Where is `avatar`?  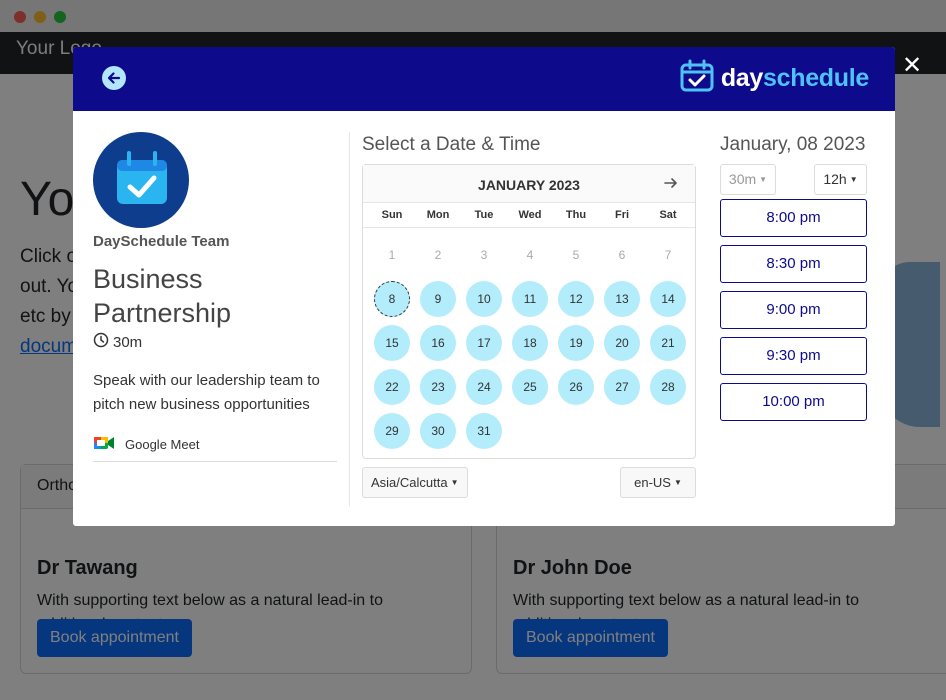
avatar is located at coordinates (141, 180).